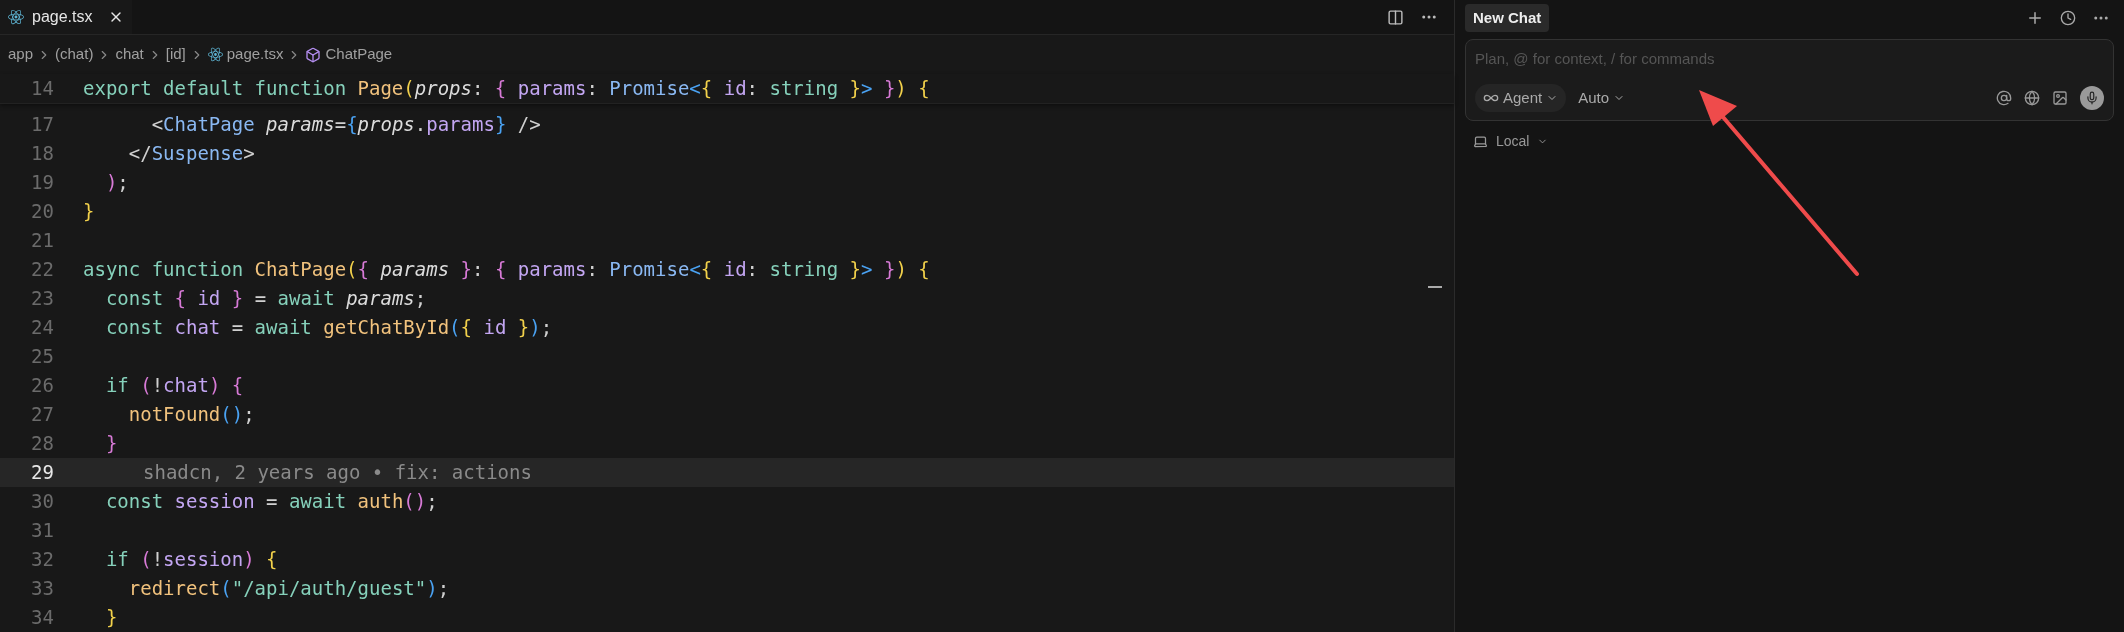  Describe the element at coordinates (506, 89) in the screenshot. I see `code-text: export default function Page(props: { params: Promise<{ id: string }> }) {` at that location.